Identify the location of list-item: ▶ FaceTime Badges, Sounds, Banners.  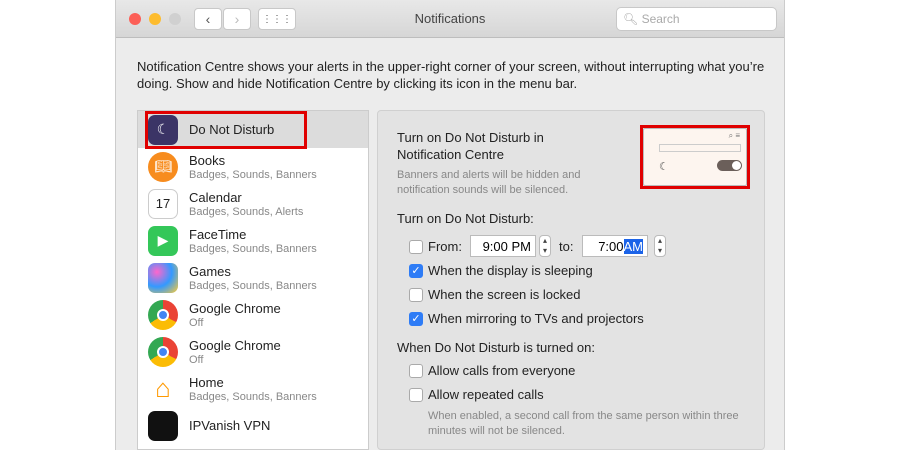
(253, 240).